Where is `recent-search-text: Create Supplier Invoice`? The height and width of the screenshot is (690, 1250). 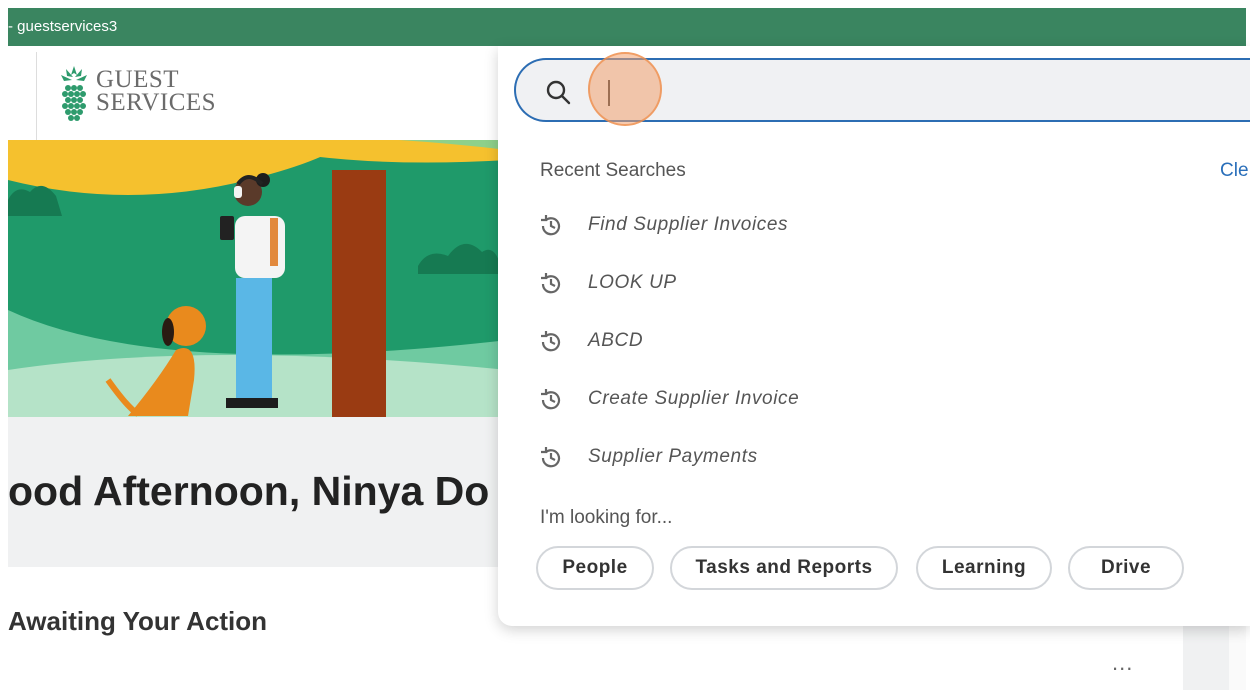 recent-search-text: Create Supplier Invoice is located at coordinates (694, 398).